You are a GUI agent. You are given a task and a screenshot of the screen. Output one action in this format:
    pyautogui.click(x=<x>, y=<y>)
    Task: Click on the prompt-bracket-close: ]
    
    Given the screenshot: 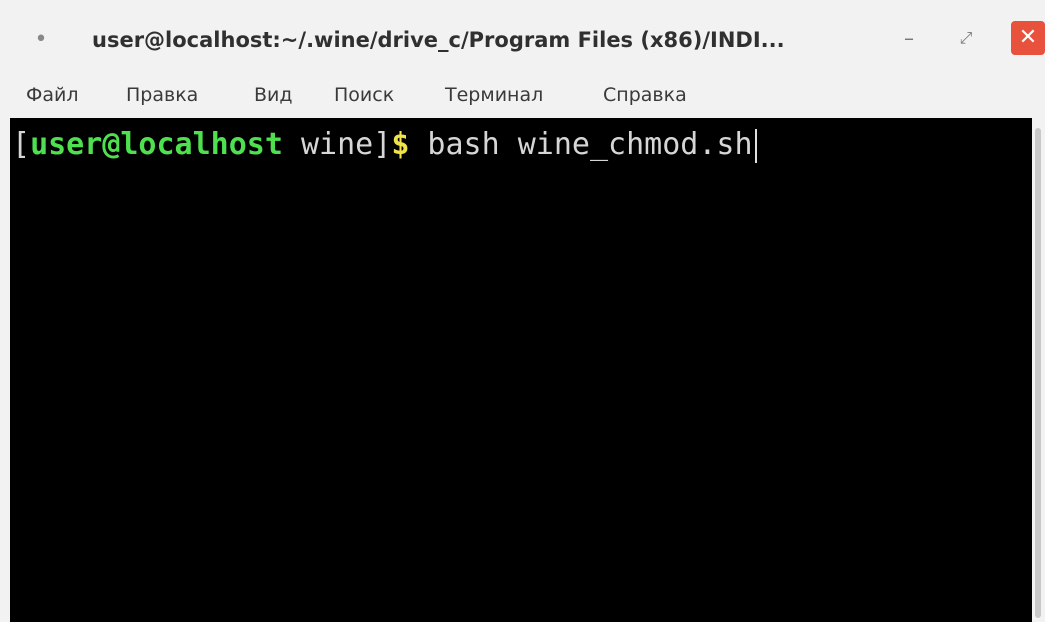 What is the action you would take?
    pyautogui.click(x=382, y=144)
    